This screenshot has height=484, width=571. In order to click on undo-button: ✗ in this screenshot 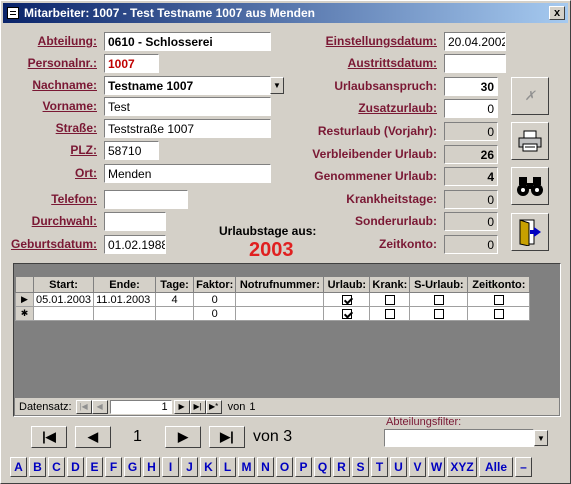, I will do `click(530, 96)`.